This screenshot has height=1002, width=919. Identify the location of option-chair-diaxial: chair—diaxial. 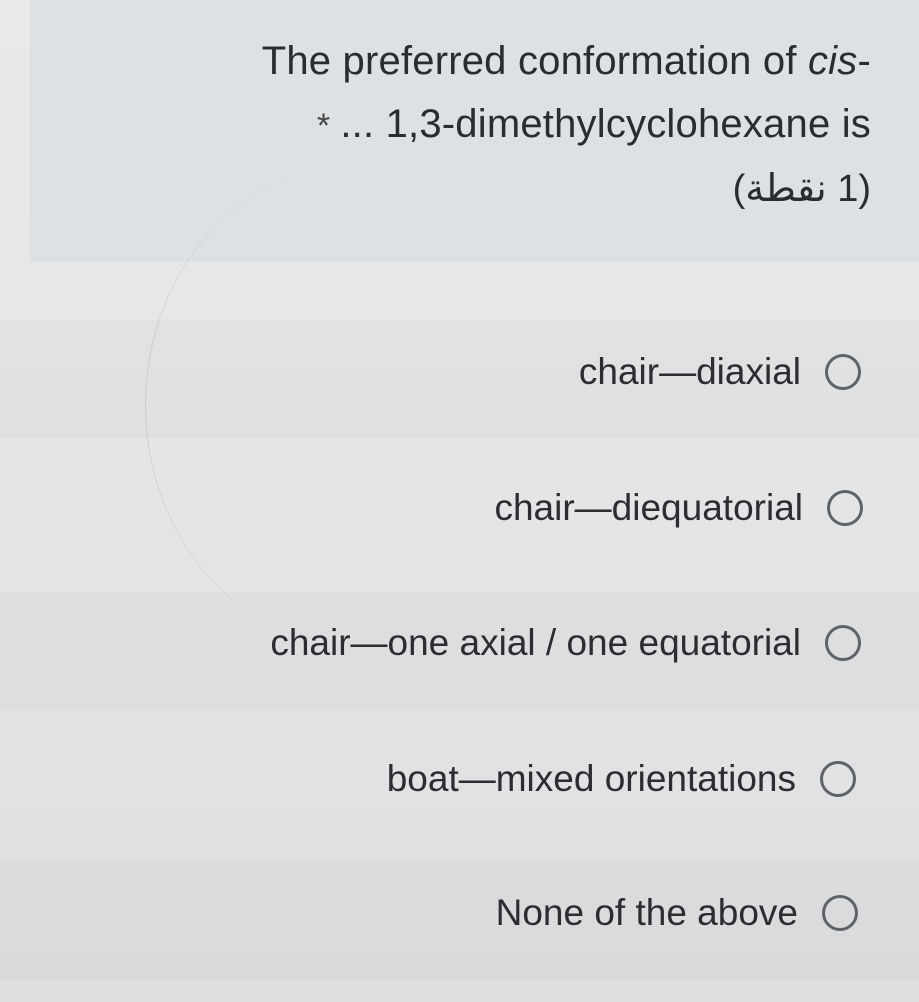
(720, 372).